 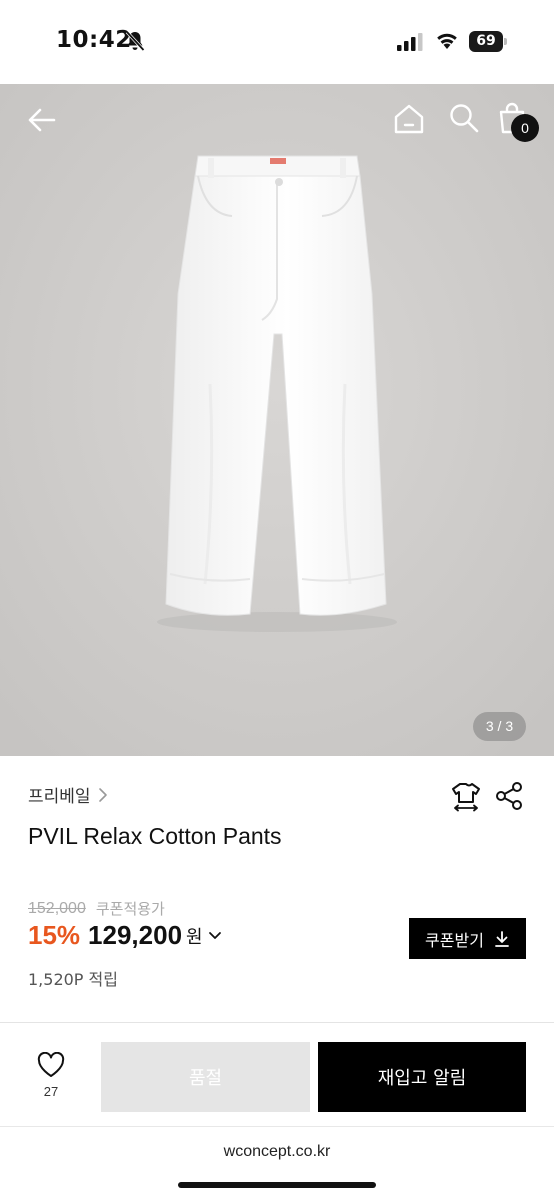 I want to click on battery-icon: 69, so click(x=489, y=41).